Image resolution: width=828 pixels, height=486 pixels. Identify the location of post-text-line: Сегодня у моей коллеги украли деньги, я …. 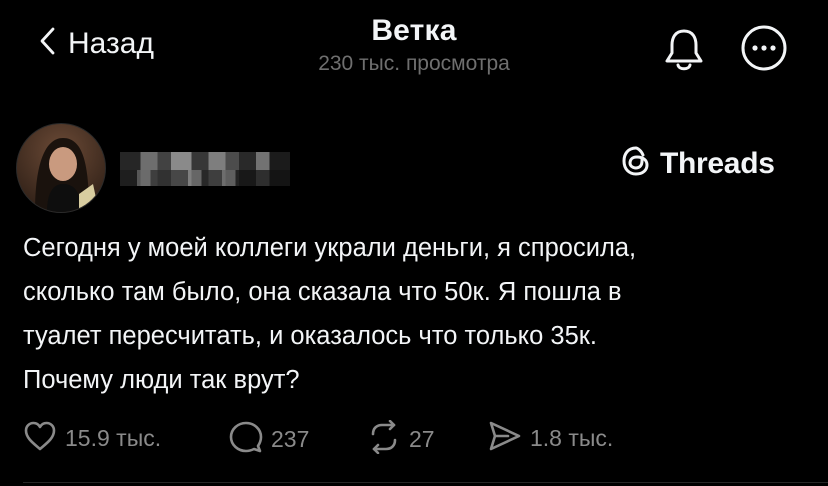
(330, 248).